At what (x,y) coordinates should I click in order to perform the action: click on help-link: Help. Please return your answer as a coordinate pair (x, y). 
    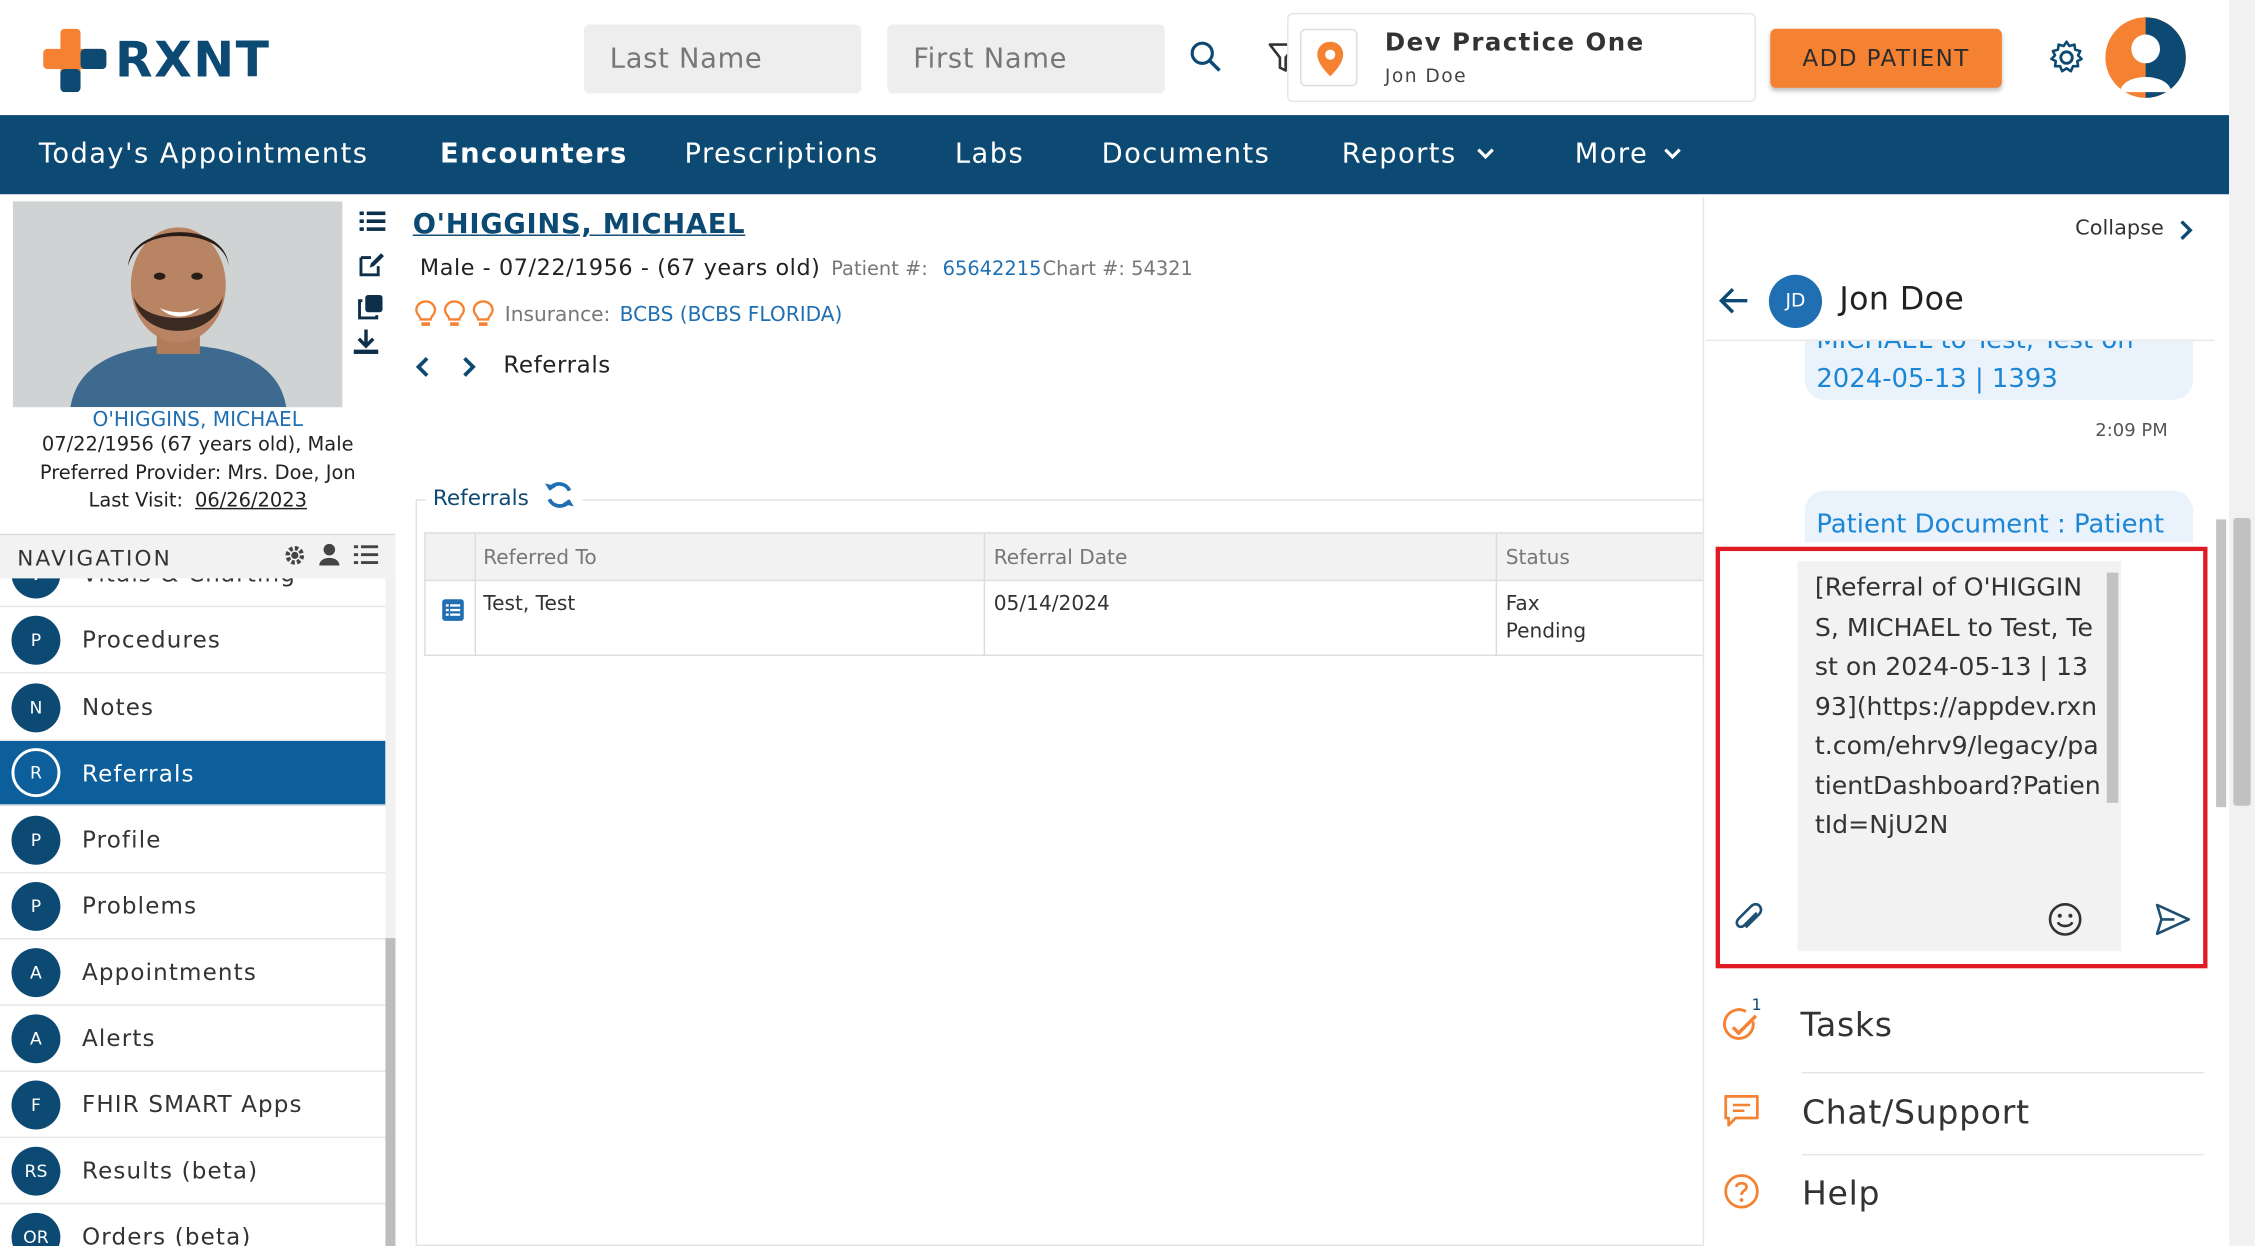
    Looking at the image, I should click on (1960, 1194).